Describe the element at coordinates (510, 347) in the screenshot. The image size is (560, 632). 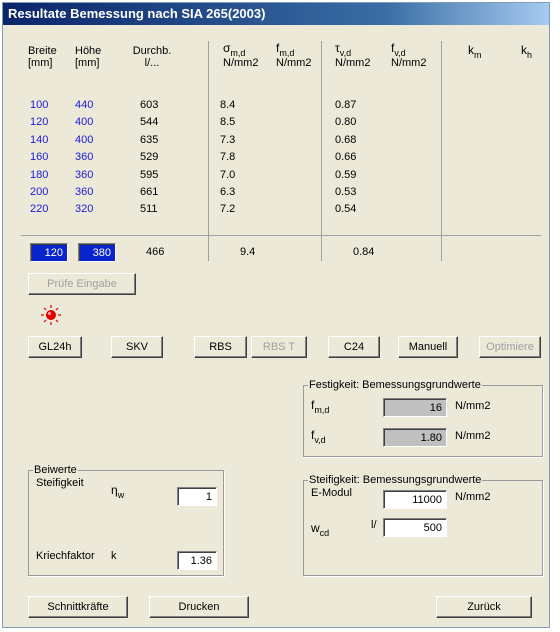
I see `optimiere-button: Optimiere` at that location.